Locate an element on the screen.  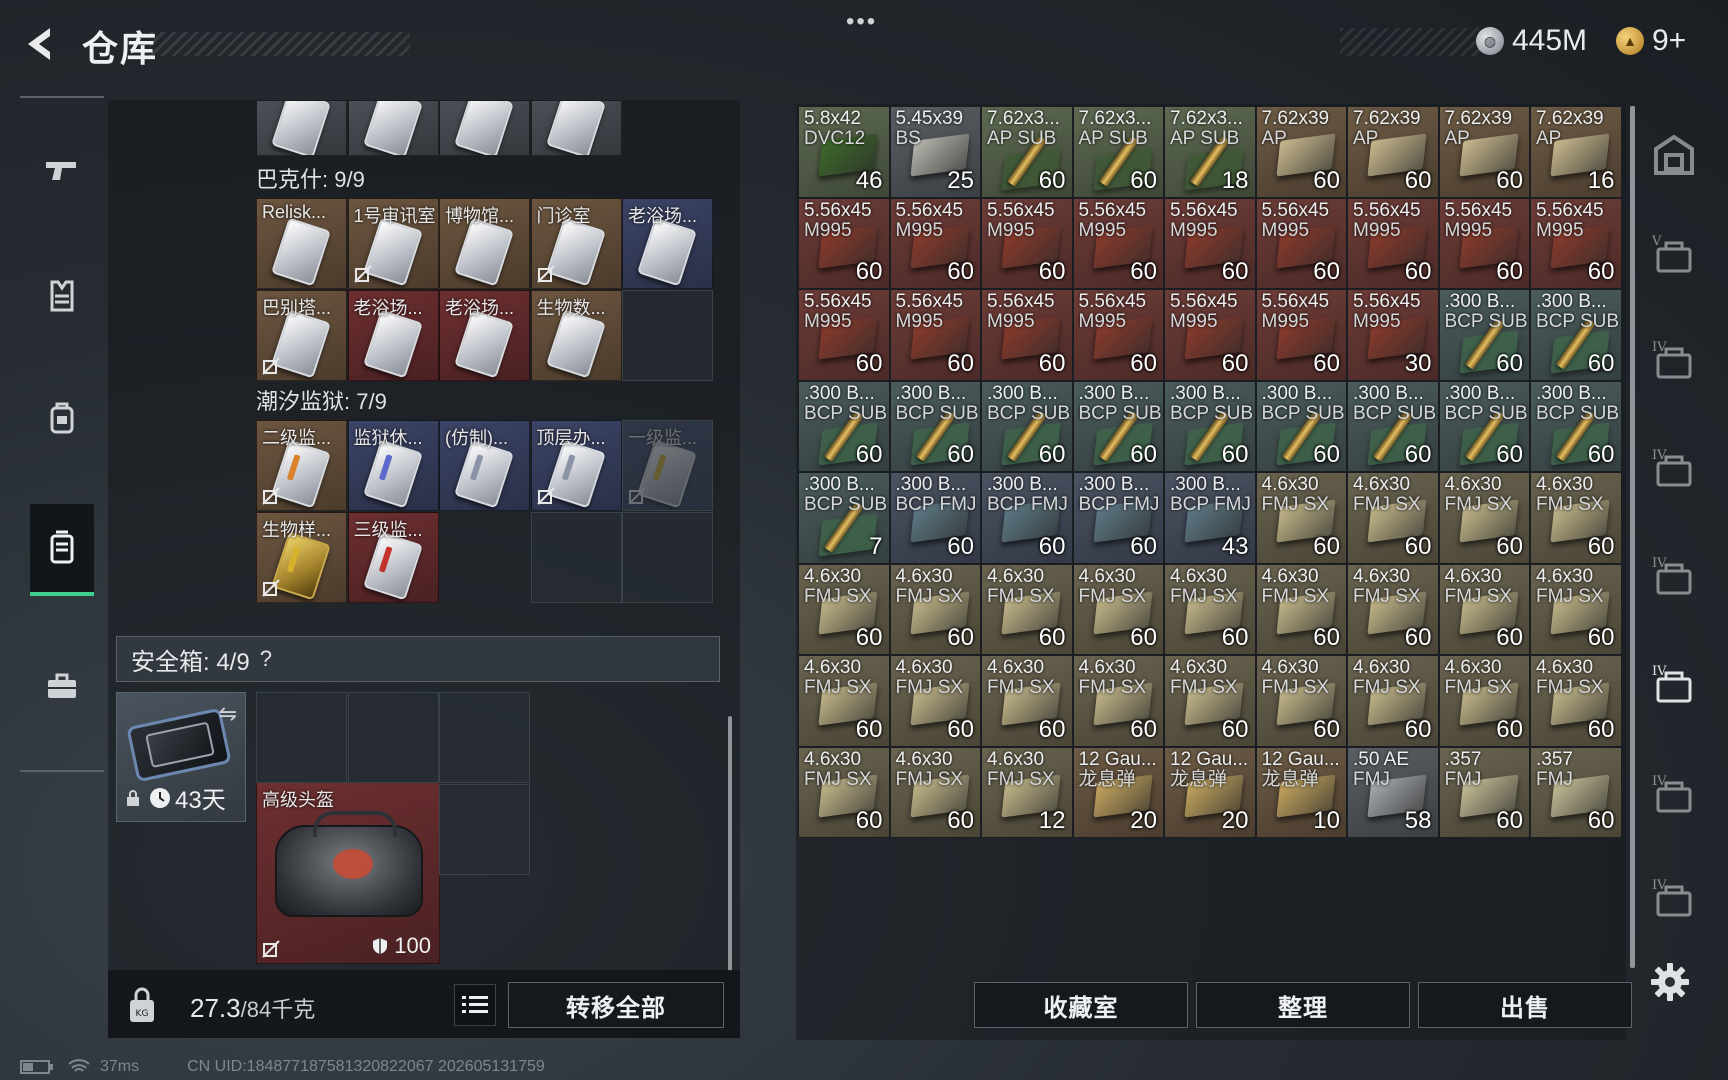
help-icon: ? is located at coordinates (266, 659).